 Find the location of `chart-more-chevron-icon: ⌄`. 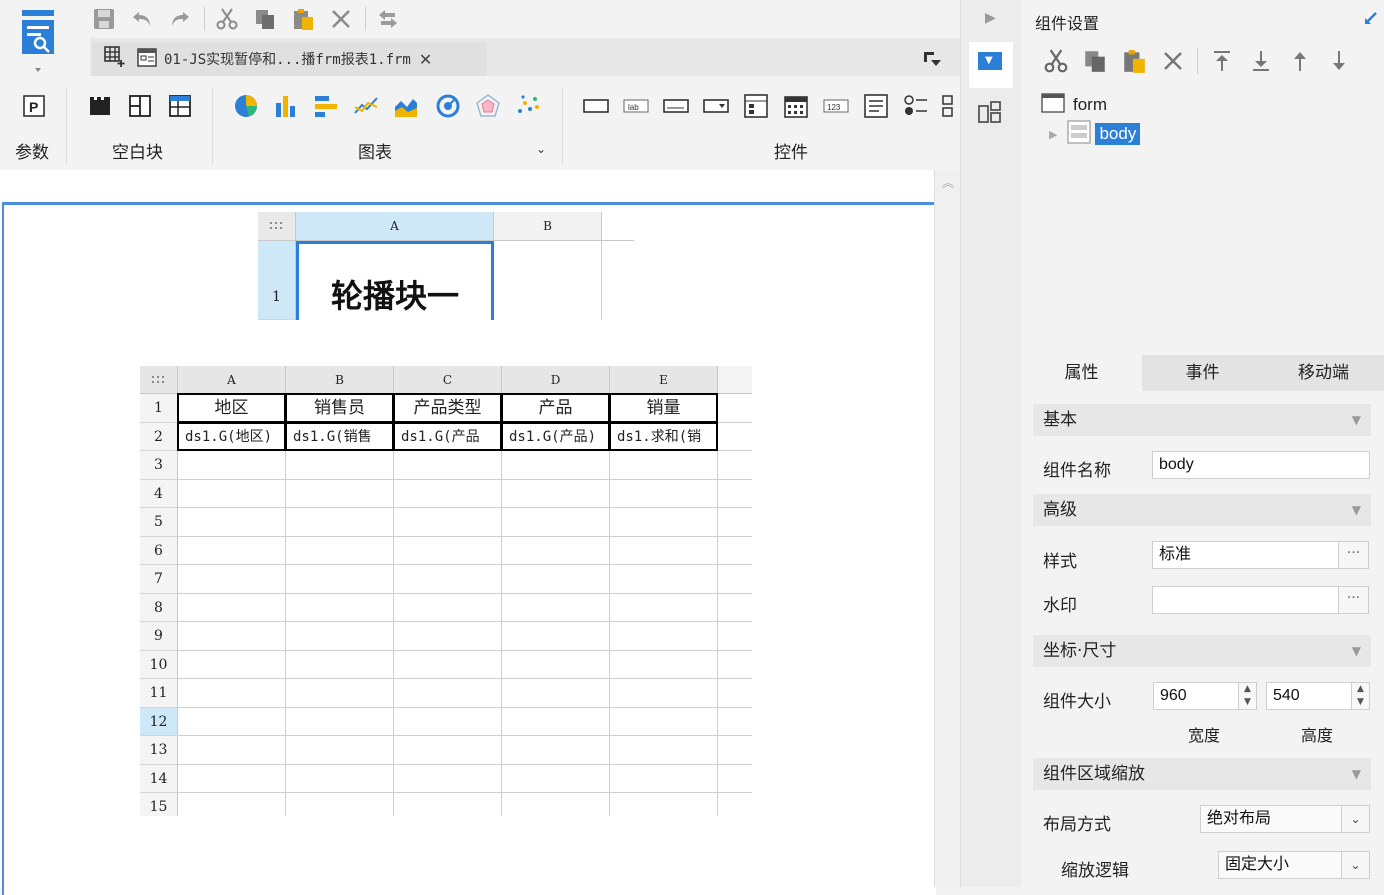

chart-more-chevron-icon: ⌄ is located at coordinates (541, 149).